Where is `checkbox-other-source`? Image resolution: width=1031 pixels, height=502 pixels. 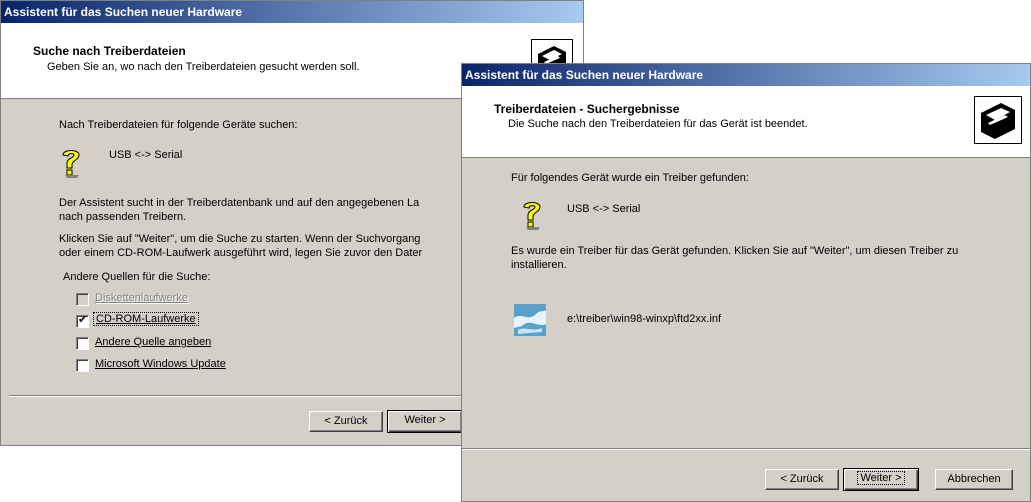 checkbox-other-source is located at coordinates (82, 343).